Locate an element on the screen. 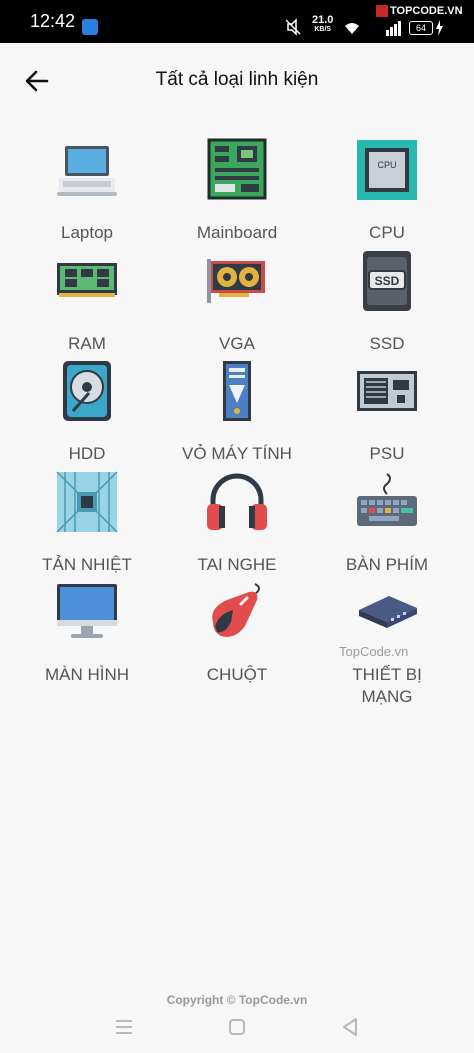 This screenshot has width=474, height=1053. keyboard-icon is located at coordinates (387, 499).